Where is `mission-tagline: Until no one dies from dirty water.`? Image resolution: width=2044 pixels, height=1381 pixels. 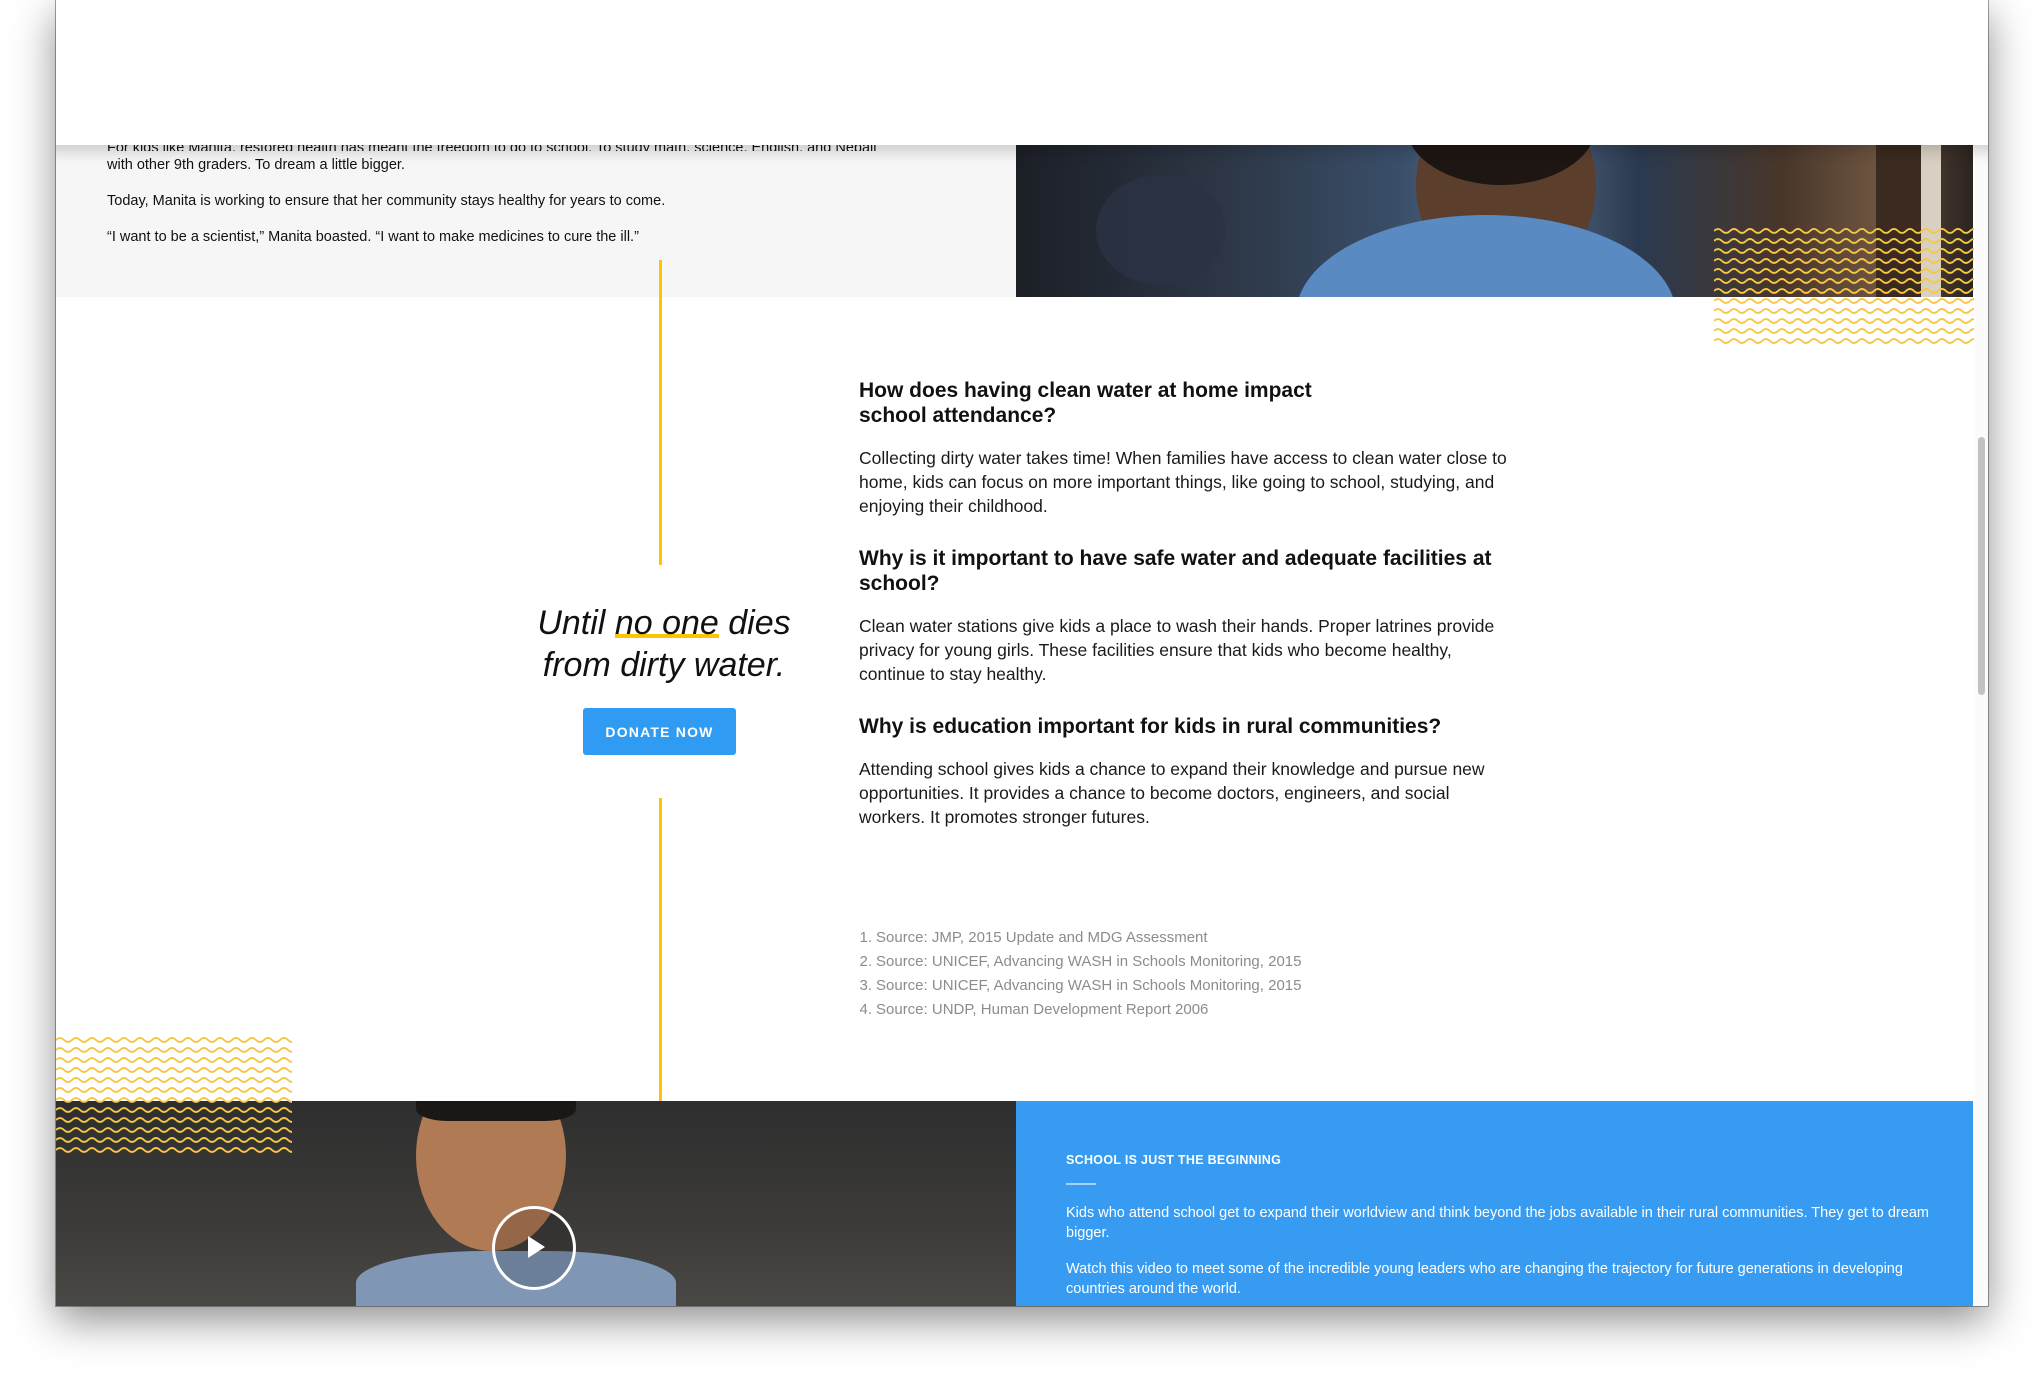 mission-tagline: Until no one dies from dirty water. is located at coordinates (664, 644).